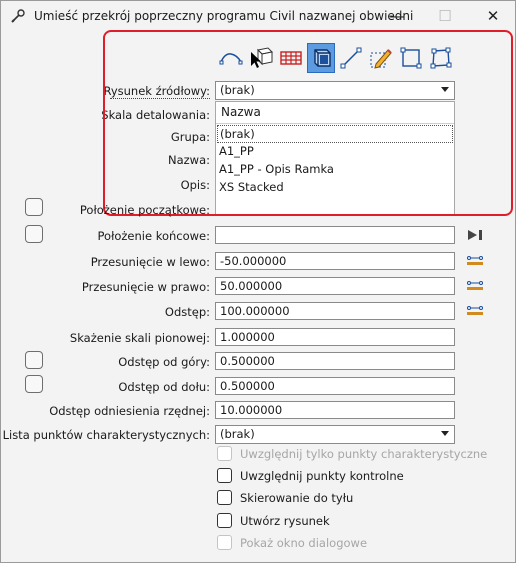  I want to click on maximize-button: ☐, so click(445, 16).